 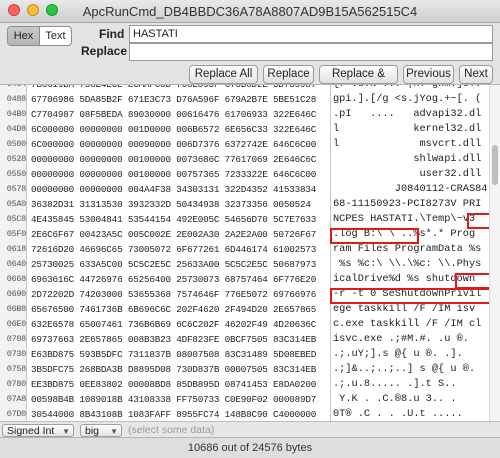 I want to click on row-ascii: .;.u.8..... .].t S.., so click(x=395, y=384).